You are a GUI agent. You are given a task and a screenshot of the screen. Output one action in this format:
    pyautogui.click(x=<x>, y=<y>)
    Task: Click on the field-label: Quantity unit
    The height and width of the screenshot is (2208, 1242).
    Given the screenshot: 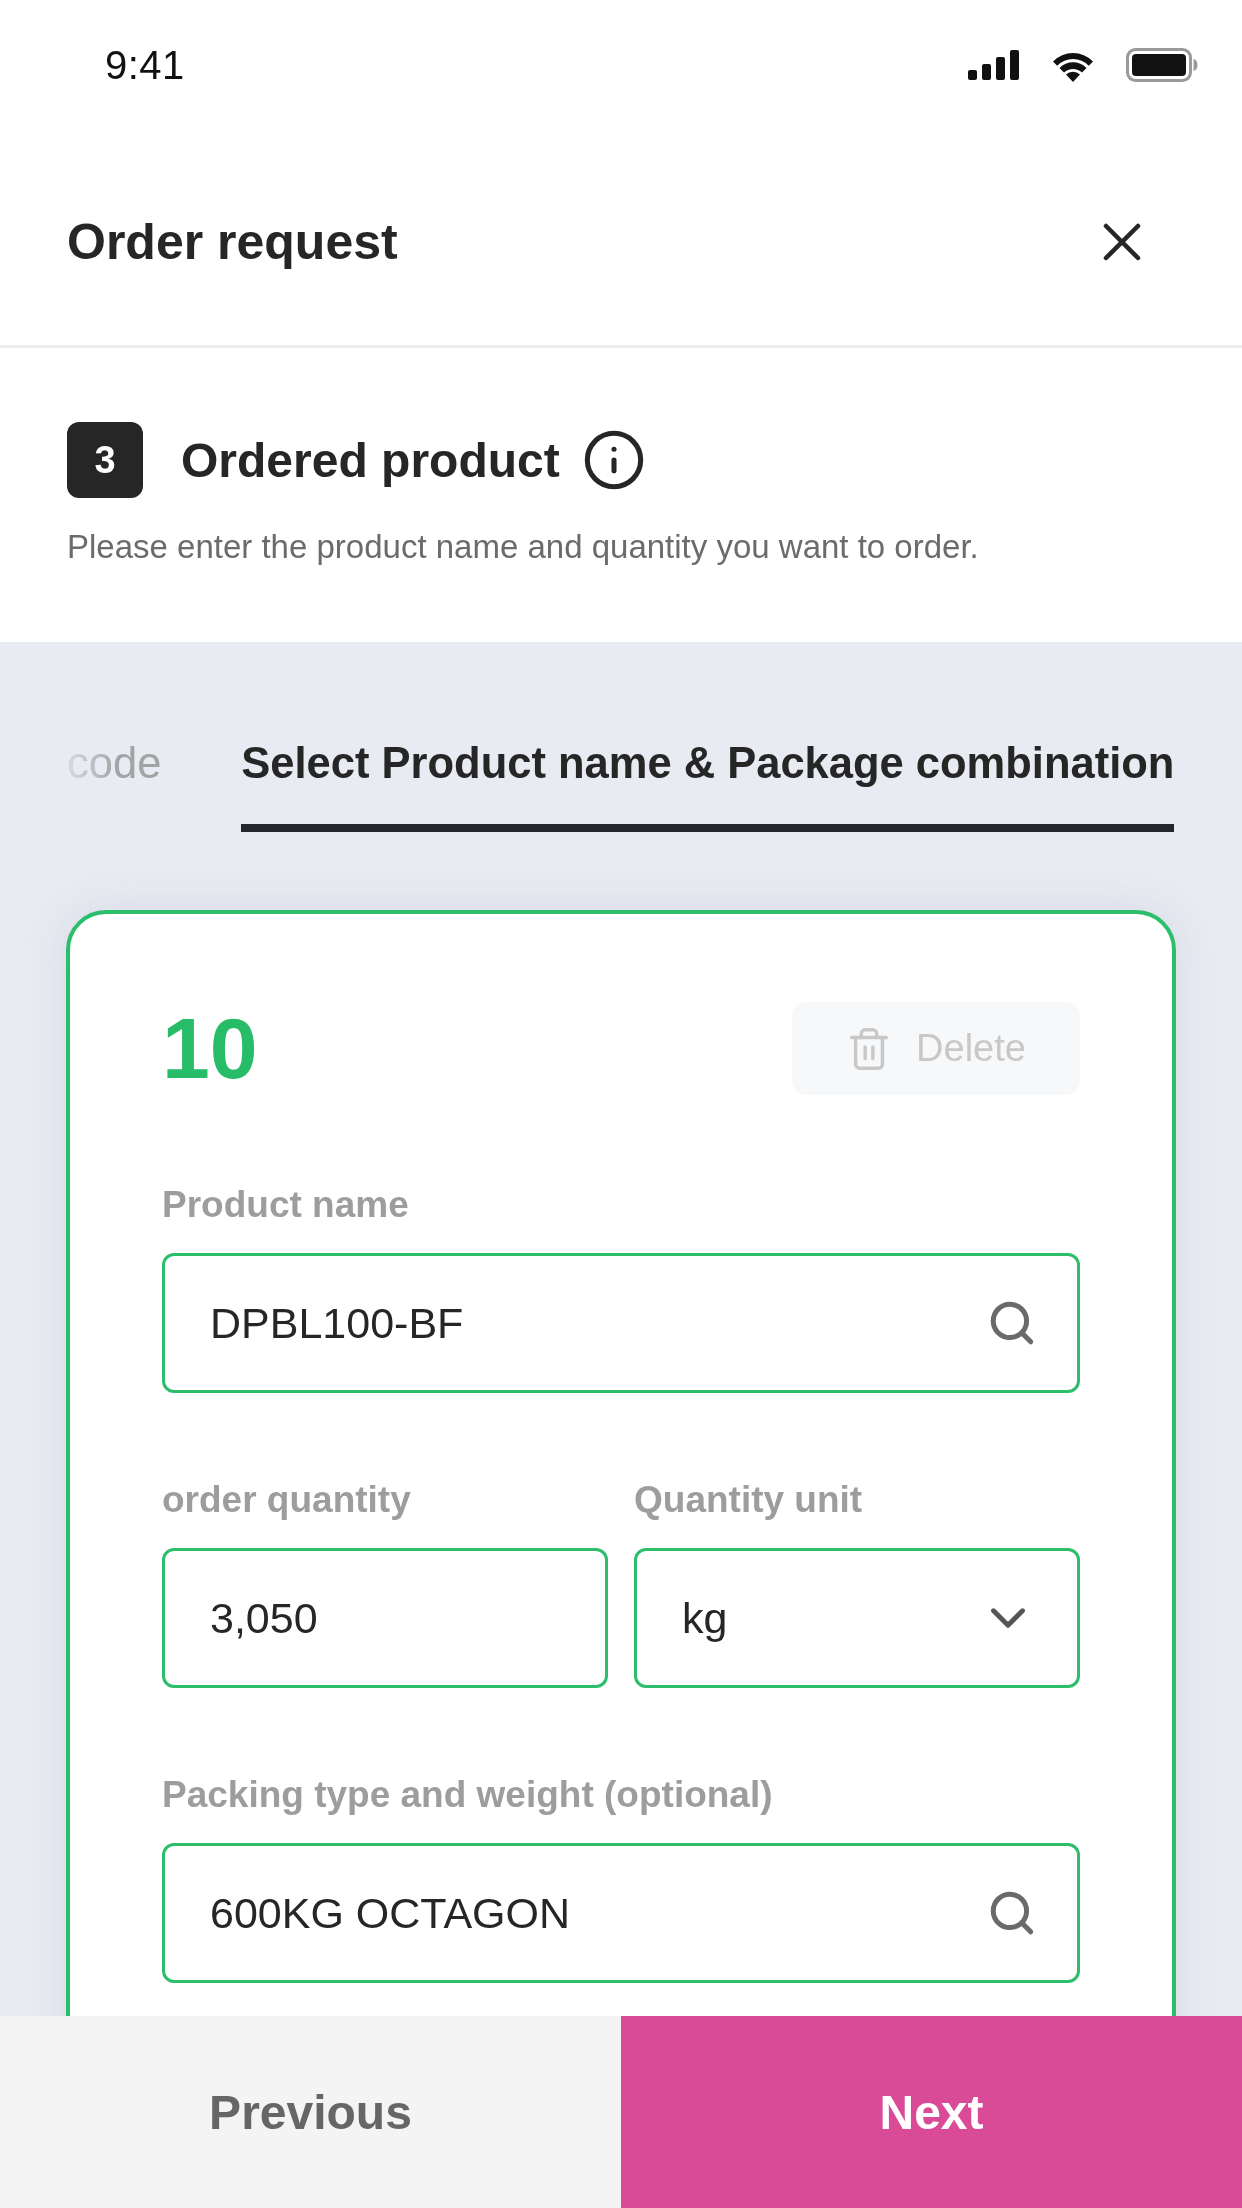 What is the action you would take?
    pyautogui.click(x=749, y=1500)
    